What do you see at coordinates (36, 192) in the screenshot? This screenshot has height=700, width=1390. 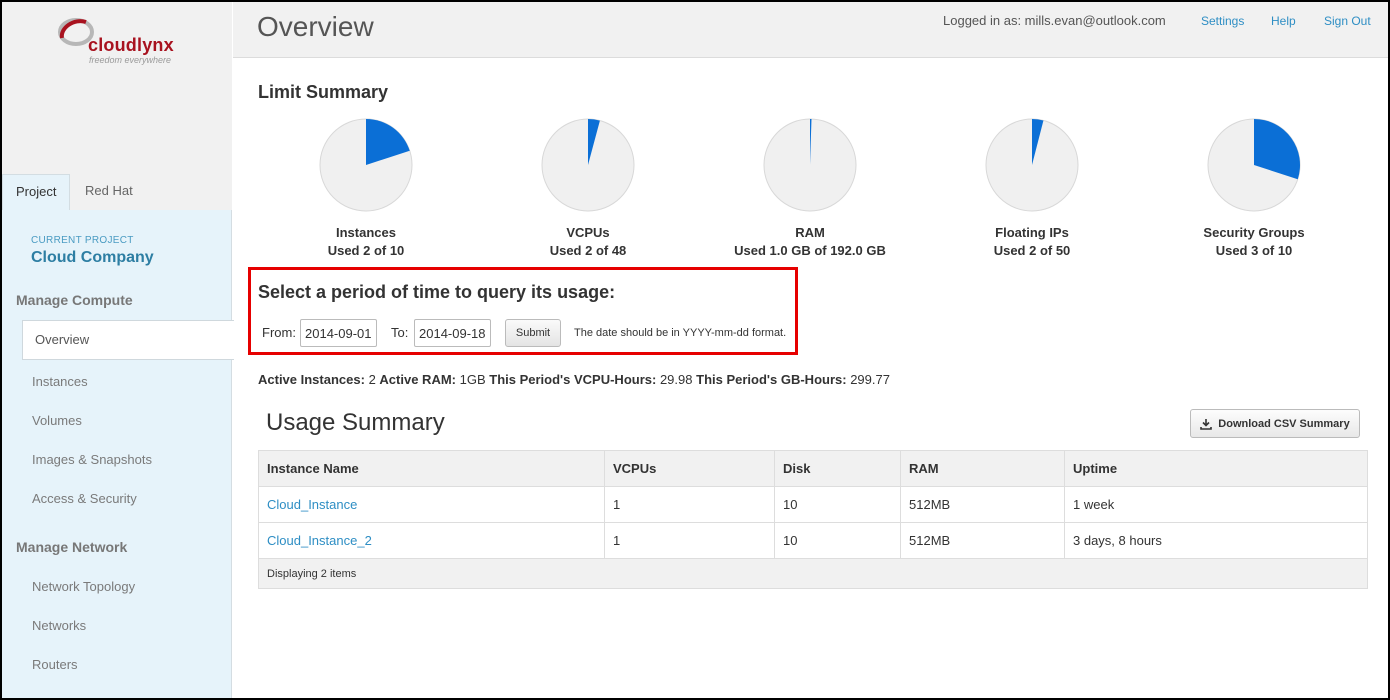 I see `tab-project: Project` at bounding box center [36, 192].